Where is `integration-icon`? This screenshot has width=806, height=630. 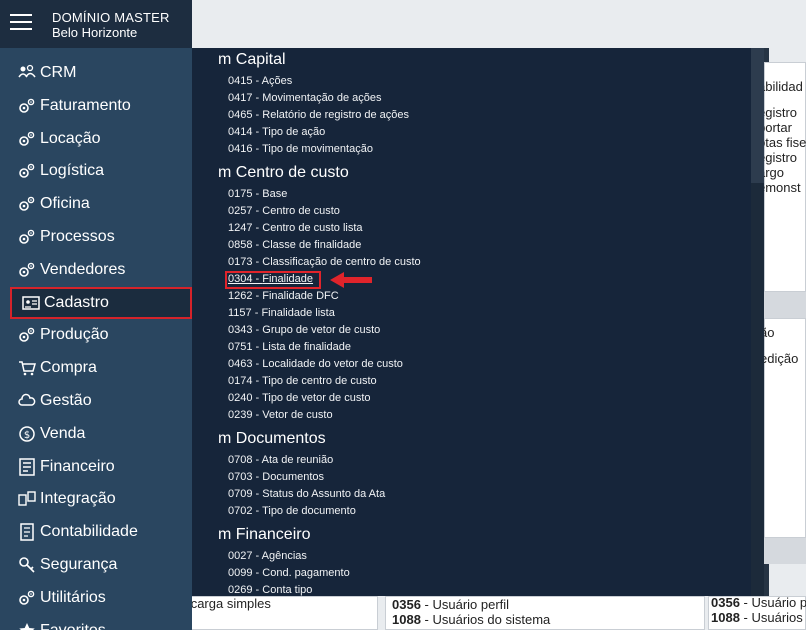 integration-icon is located at coordinates (27, 499).